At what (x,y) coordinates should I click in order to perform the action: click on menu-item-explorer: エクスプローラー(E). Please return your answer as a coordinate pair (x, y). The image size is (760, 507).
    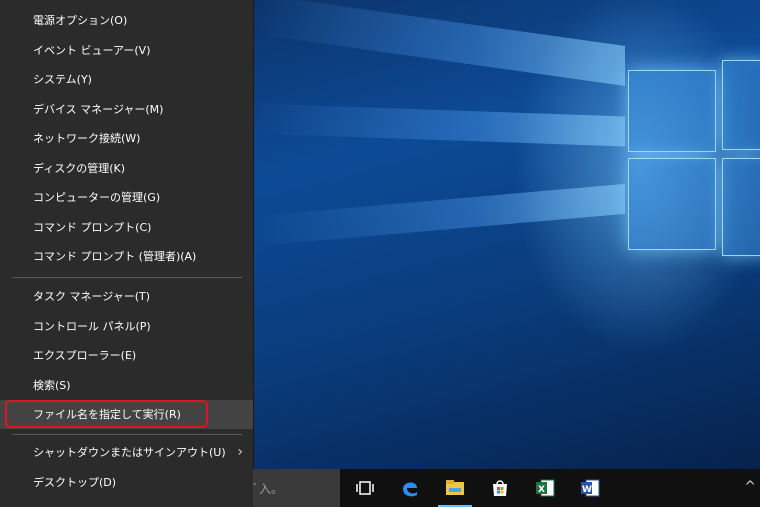
    Looking at the image, I should click on (126, 355).